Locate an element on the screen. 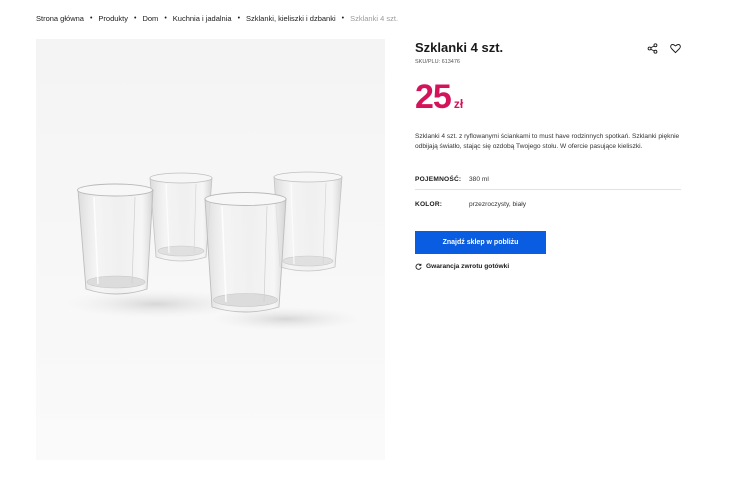  breadcrumb-home: Strona główna is located at coordinates (60, 19).